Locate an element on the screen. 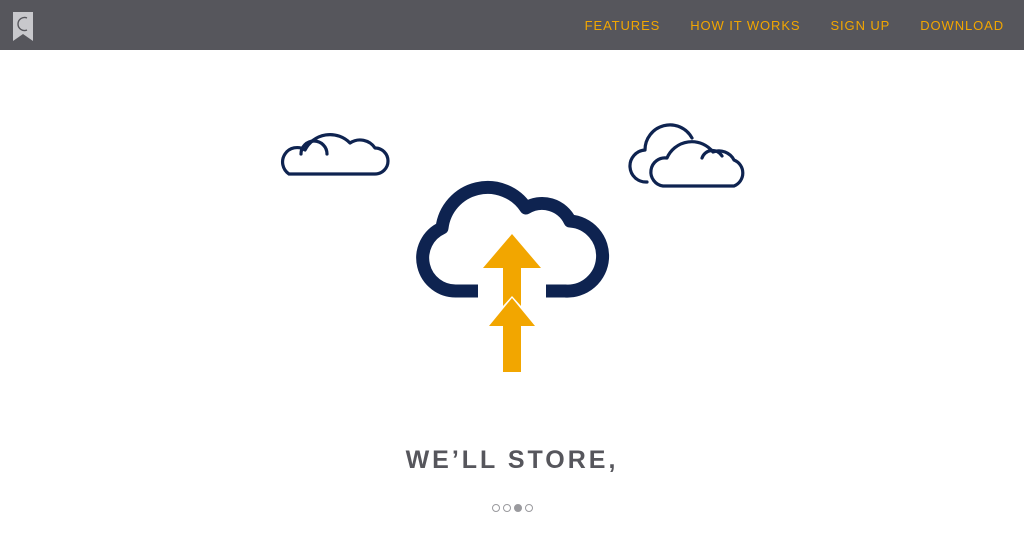 The image size is (1024, 541). nav-sign-up: SIGN UP is located at coordinates (860, 25).